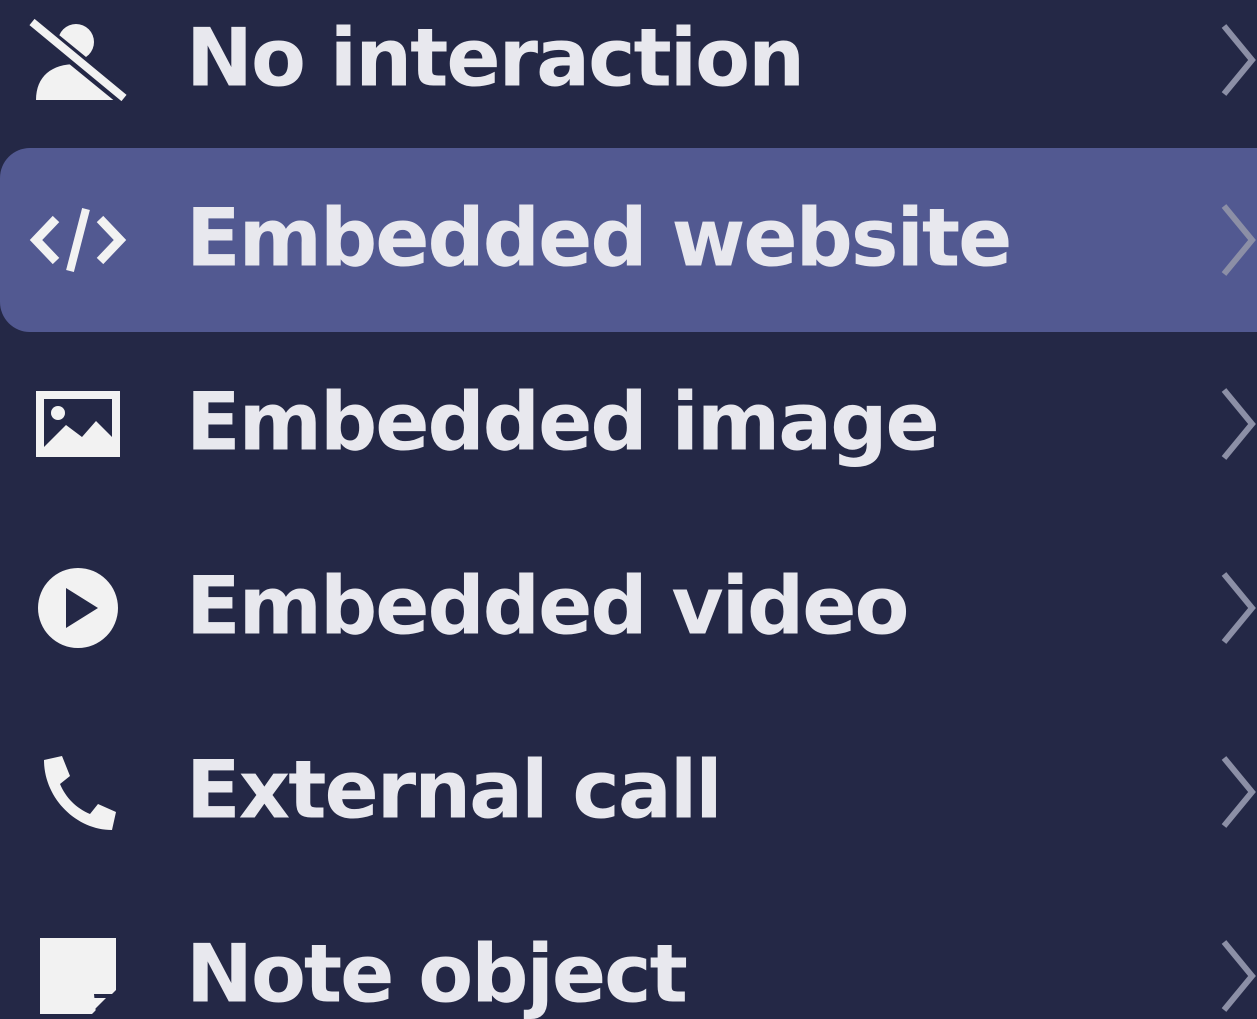 This screenshot has height=1019, width=1257. I want to click on menu-item-label: Note object, so click(437, 973).